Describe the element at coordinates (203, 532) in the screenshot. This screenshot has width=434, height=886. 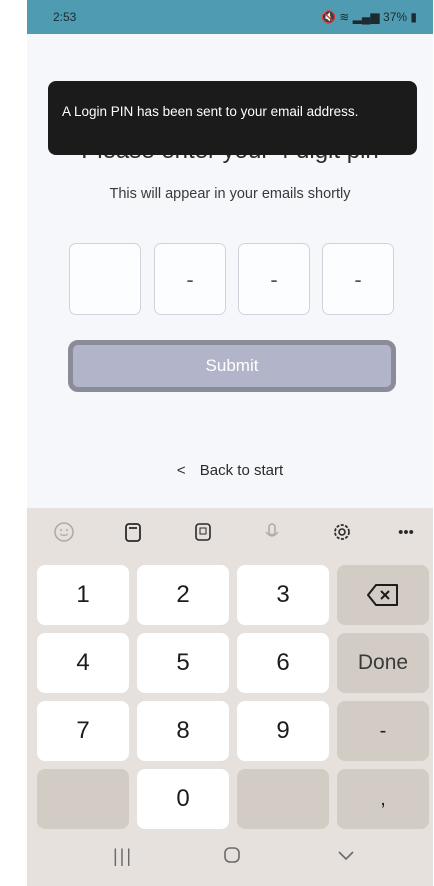
I see `keypad-icon` at that location.